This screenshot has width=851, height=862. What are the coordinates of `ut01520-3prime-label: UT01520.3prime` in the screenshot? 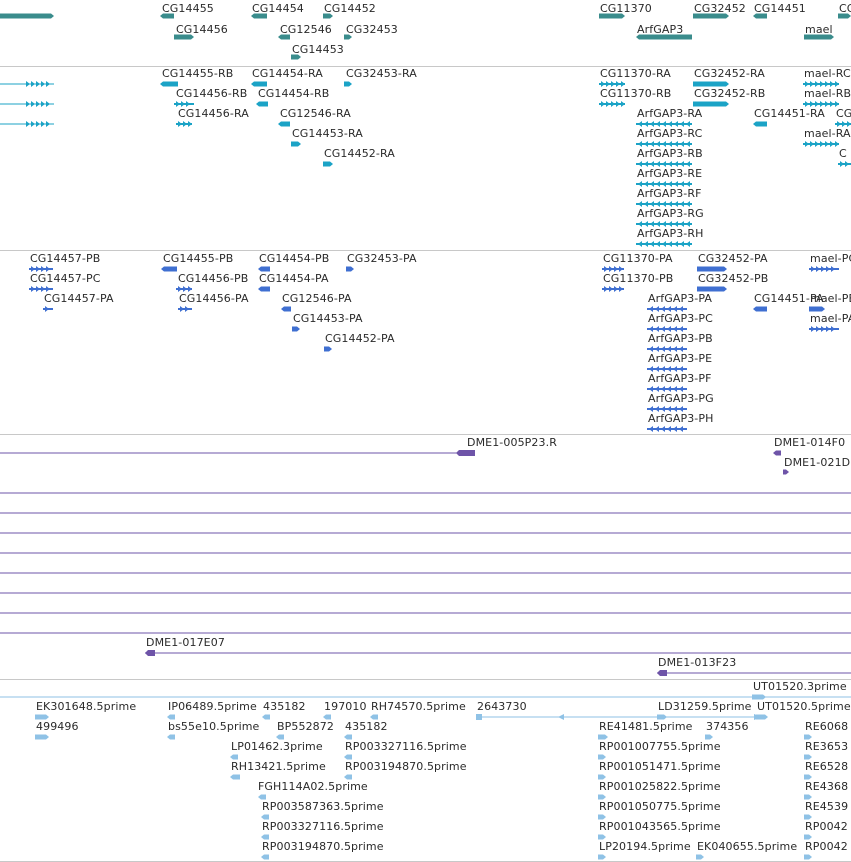 It's located at (800, 687).